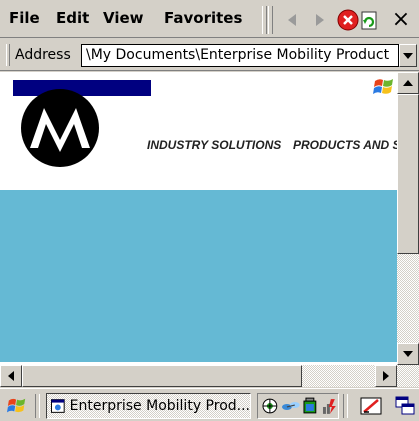 Image resolution: width=419 pixels, height=421 pixels. What do you see at coordinates (203, 18) in the screenshot?
I see `menu-favorites: Favorites` at bounding box center [203, 18].